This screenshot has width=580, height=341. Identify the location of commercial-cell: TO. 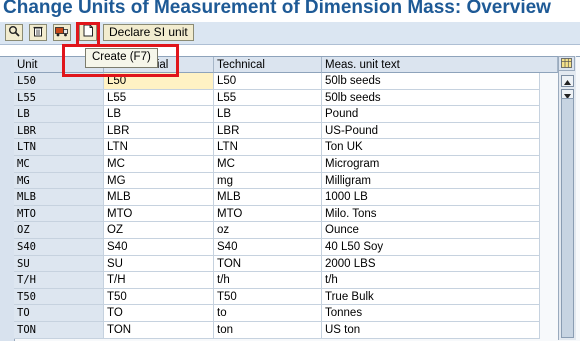
(159, 313).